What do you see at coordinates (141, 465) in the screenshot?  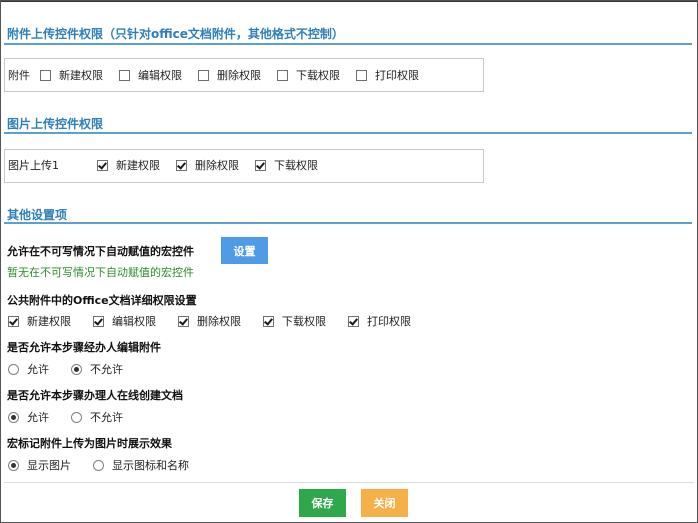 I see `q-image-display-icon-name: 显示图标和名称` at bounding box center [141, 465].